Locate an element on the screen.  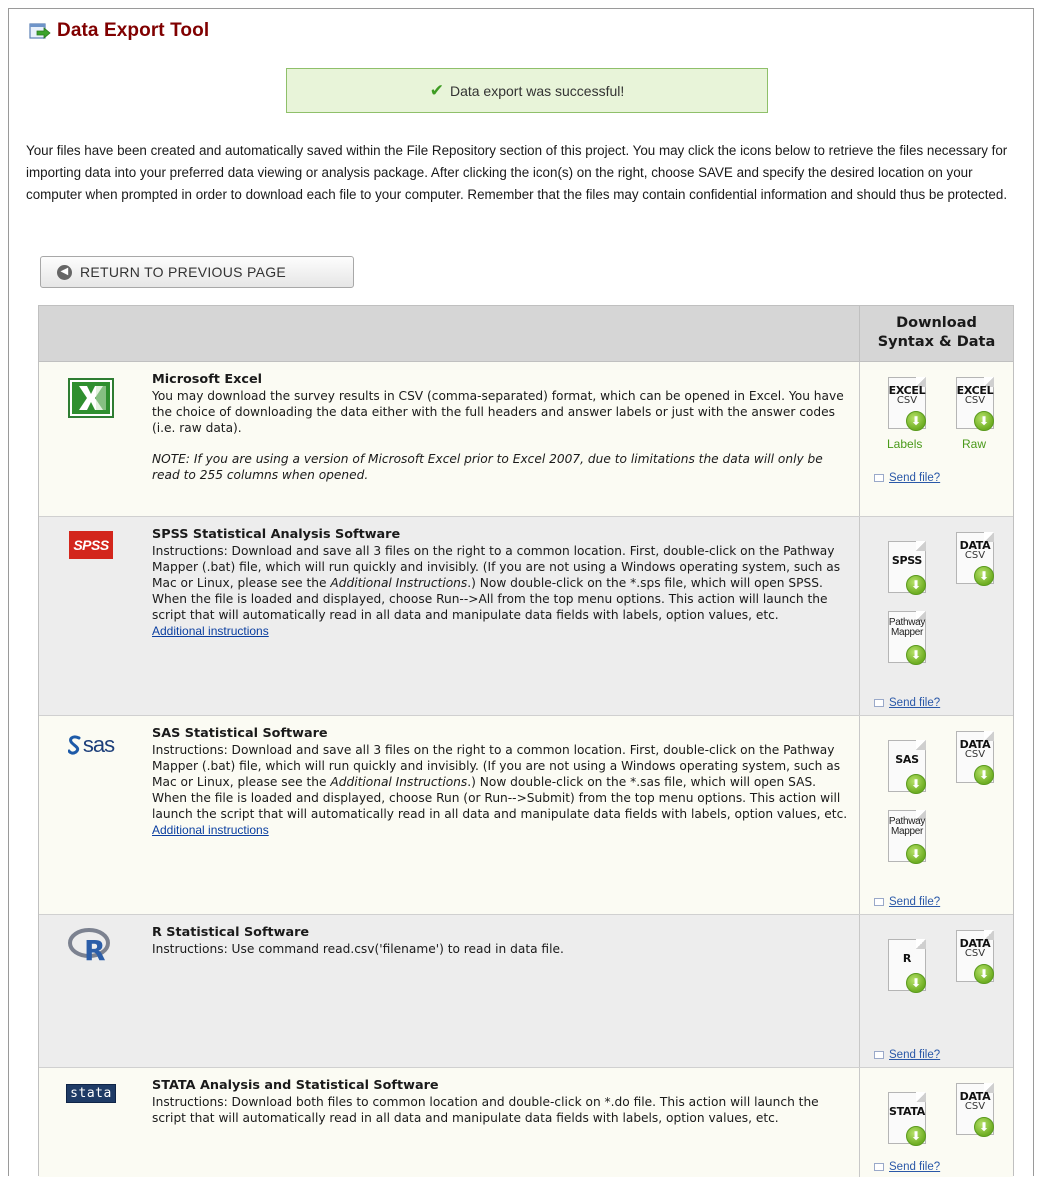
r-data-csv-download: DATA CSV ⬇ is located at coordinates (977, 958).